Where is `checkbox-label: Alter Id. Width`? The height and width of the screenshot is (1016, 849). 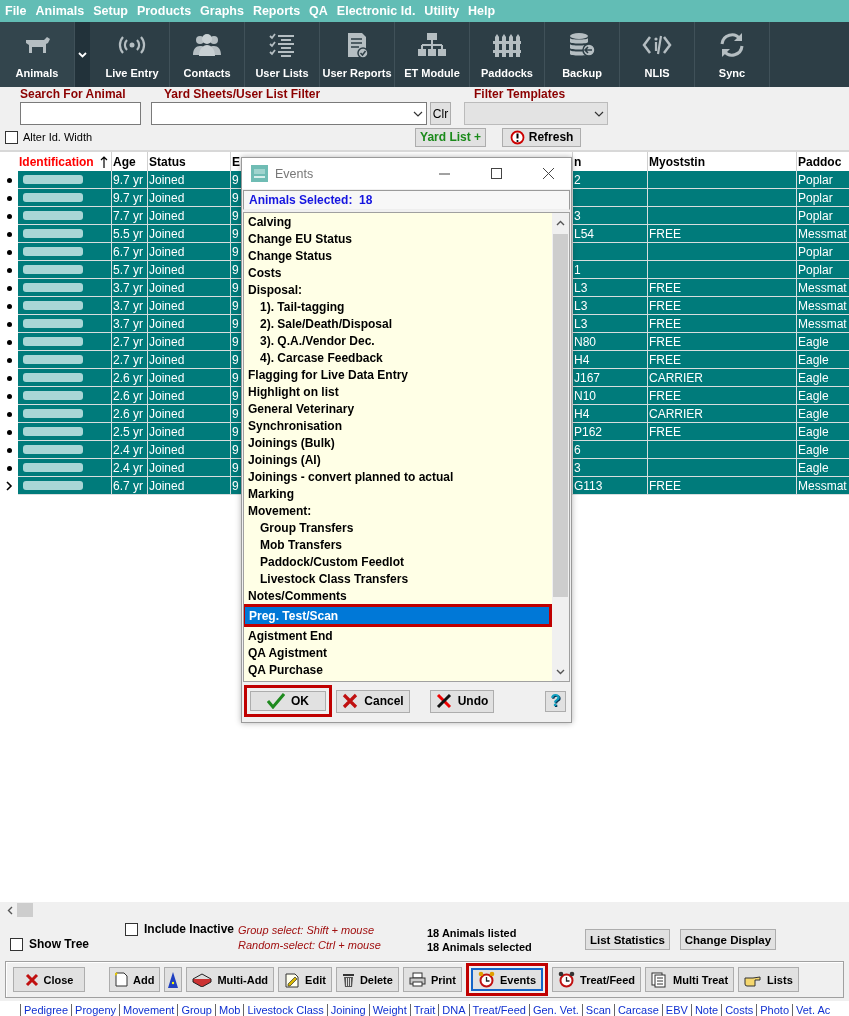 checkbox-label: Alter Id. Width is located at coordinates (58, 137).